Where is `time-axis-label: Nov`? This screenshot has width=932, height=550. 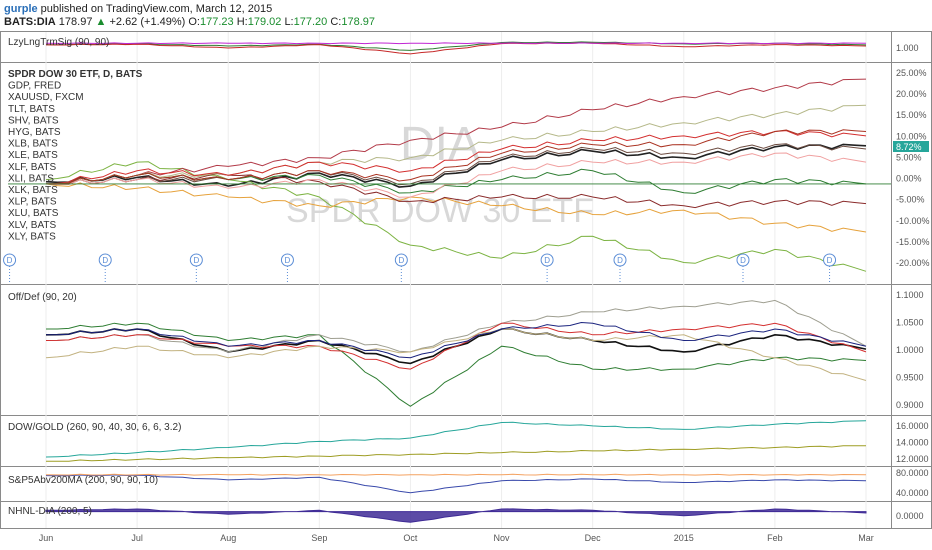 time-axis-label: Nov is located at coordinates (502, 538).